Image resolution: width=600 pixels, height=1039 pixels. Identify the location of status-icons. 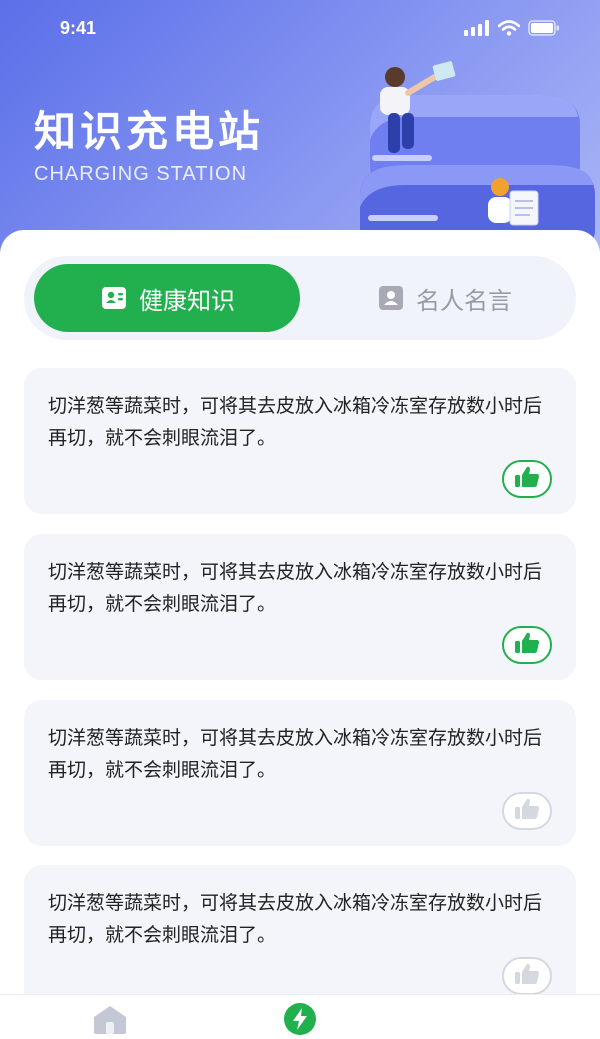
(512, 30).